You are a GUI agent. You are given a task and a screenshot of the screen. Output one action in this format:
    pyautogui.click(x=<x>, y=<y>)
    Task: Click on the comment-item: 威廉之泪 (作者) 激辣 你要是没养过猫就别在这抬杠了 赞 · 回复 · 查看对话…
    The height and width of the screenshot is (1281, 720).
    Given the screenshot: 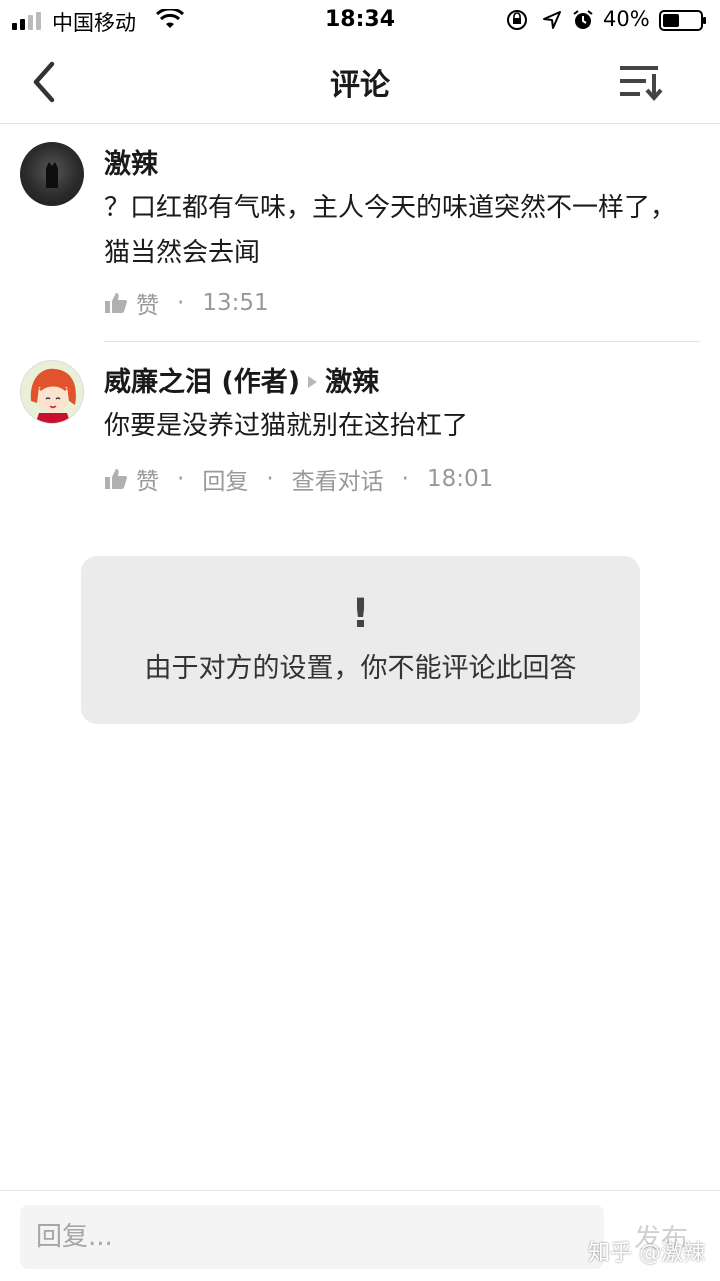 What is the action you would take?
    pyautogui.click(x=360, y=427)
    